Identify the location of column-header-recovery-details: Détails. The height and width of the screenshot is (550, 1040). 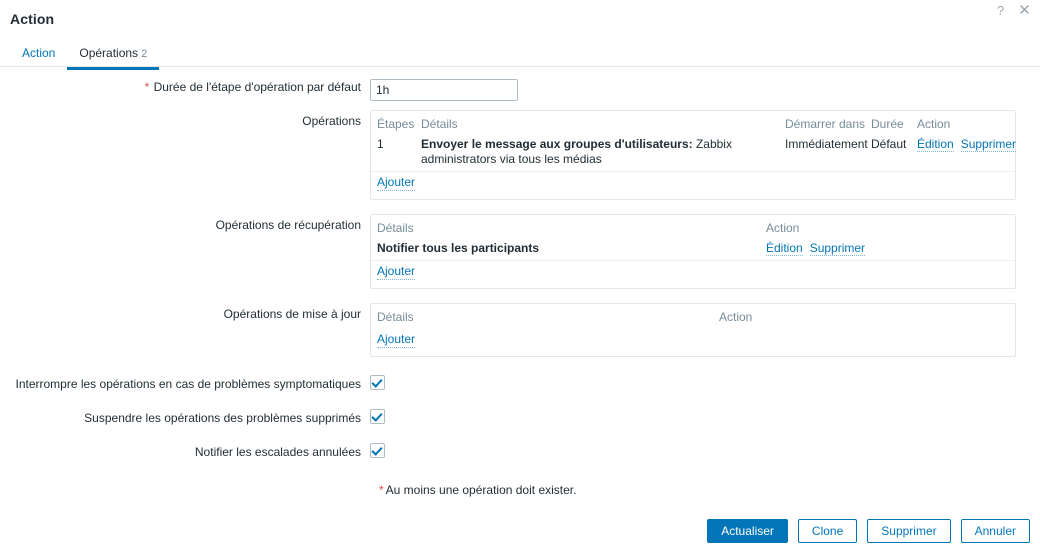
(395, 228).